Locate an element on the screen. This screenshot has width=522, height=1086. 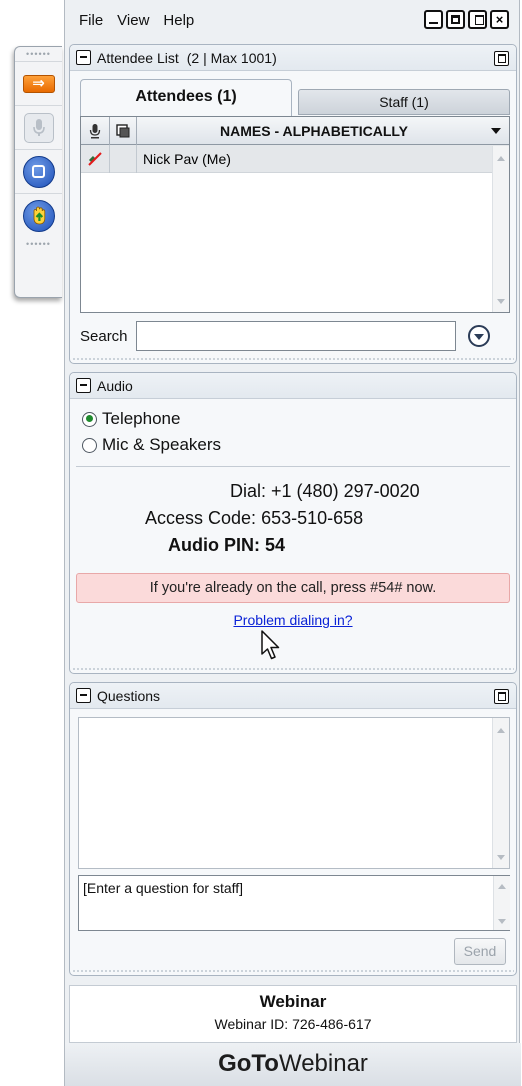
attendee-list-title: Attendee List is located at coordinates (138, 57).